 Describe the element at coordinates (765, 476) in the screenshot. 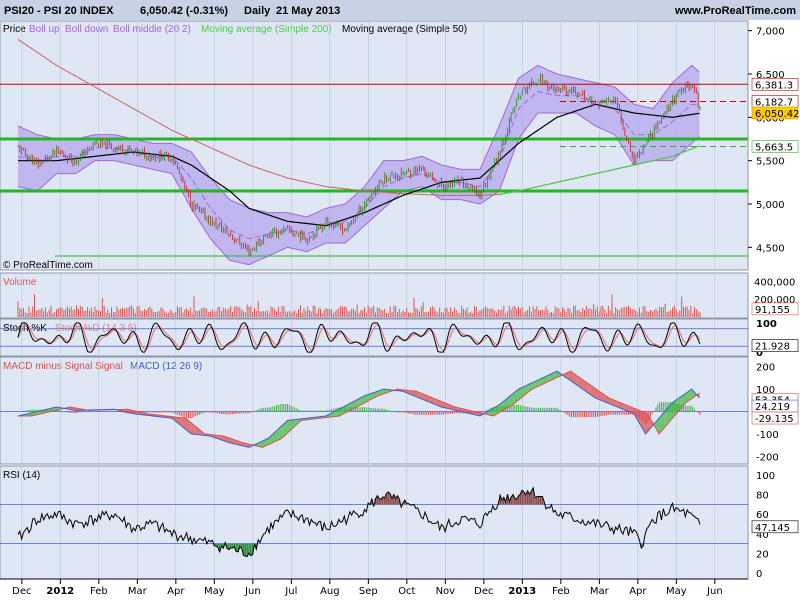

I see `rsi-y-tick-label: 100` at that location.